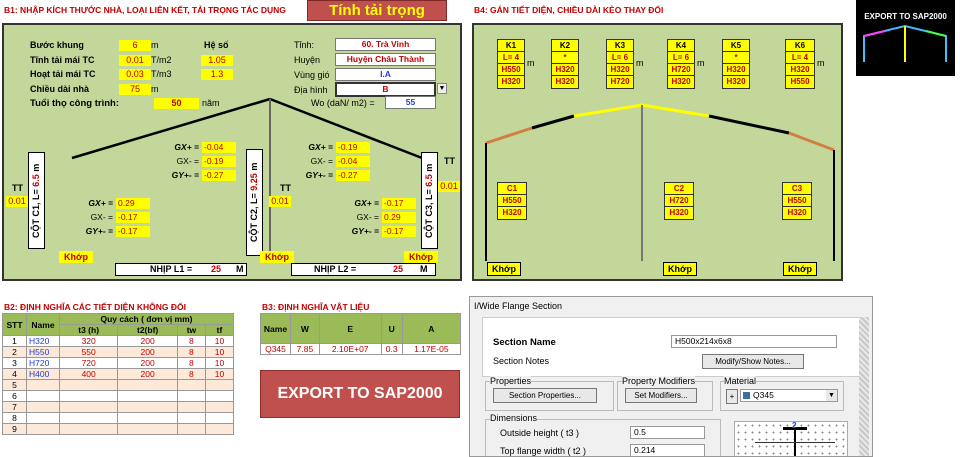  I want to click on add-material-button: +, so click(732, 396).